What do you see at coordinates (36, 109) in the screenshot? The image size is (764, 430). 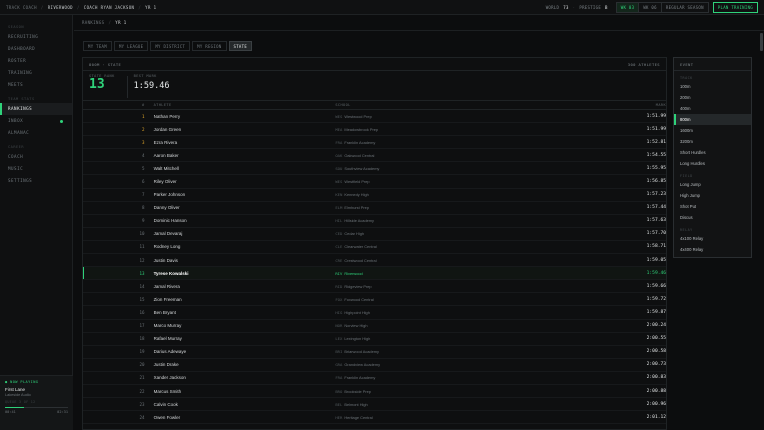 I see `sidebar-item-rankings: RANKINGS` at bounding box center [36, 109].